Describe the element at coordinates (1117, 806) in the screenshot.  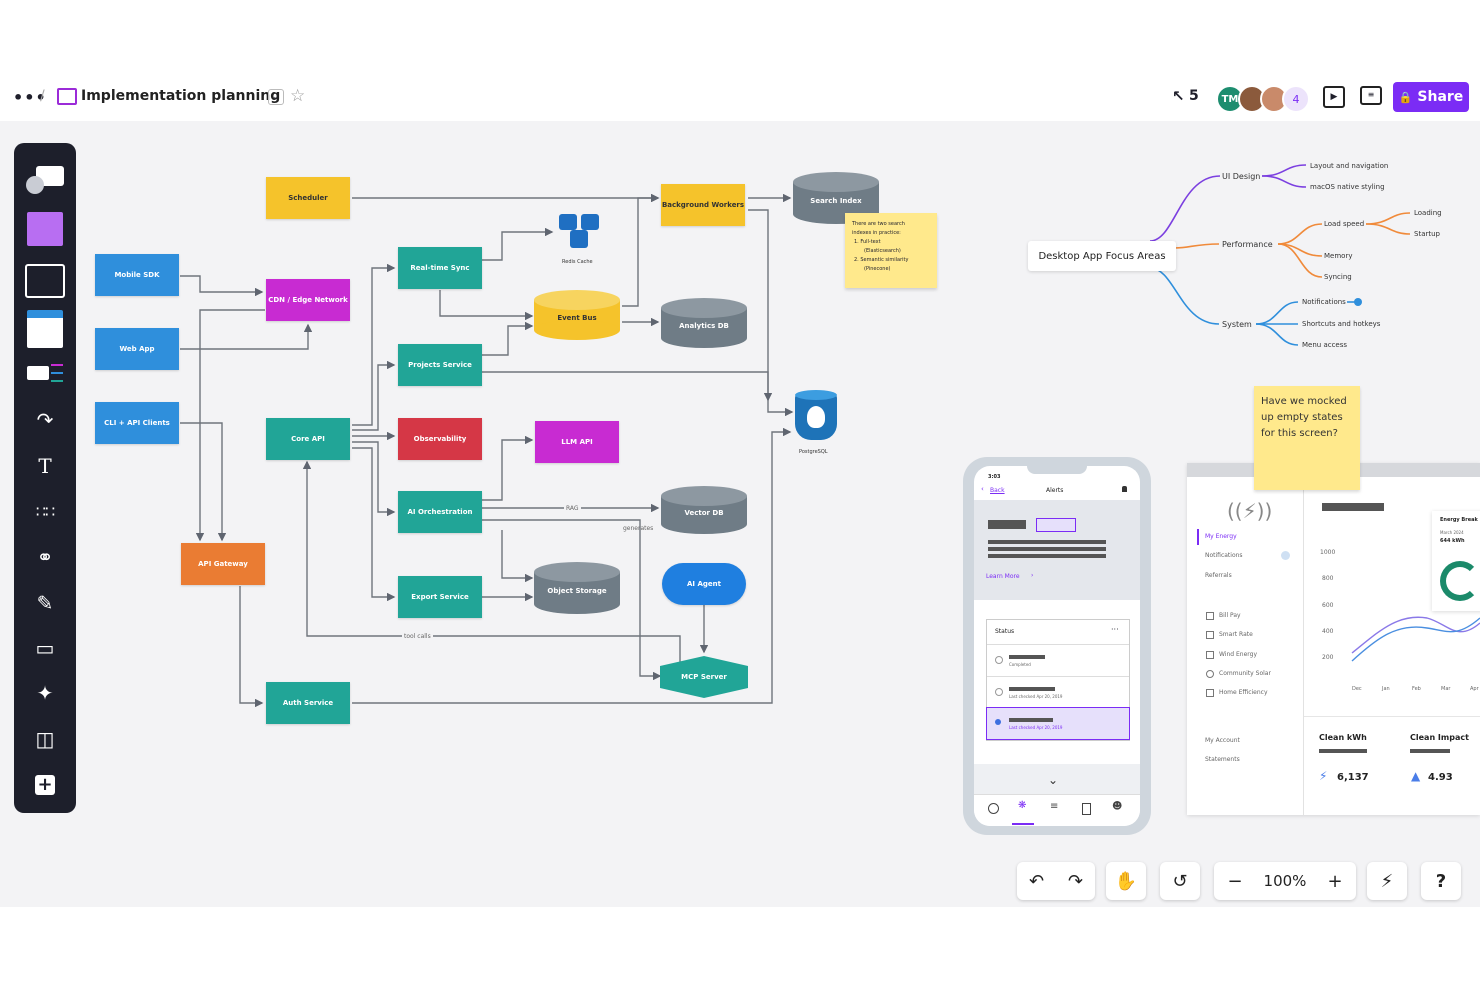
I see `profile-tab-icon: ☻` at that location.